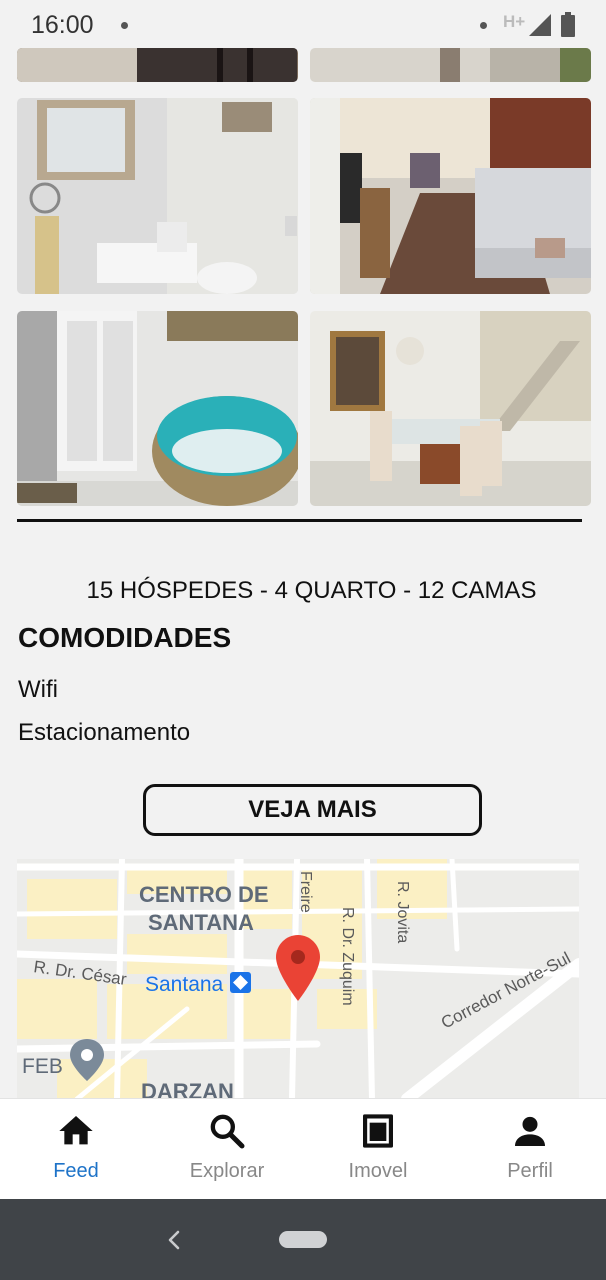 This screenshot has height=1280, width=606. Describe the element at coordinates (378, 1131) in the screenshot. I see `building-icon` at that location.